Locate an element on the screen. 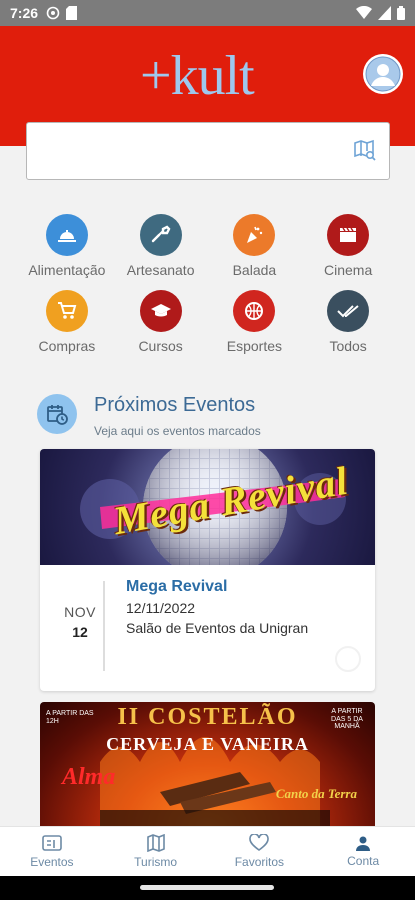 This screenshot has width=415, height=900. map-search-icon is located at coordinates (365, 153).